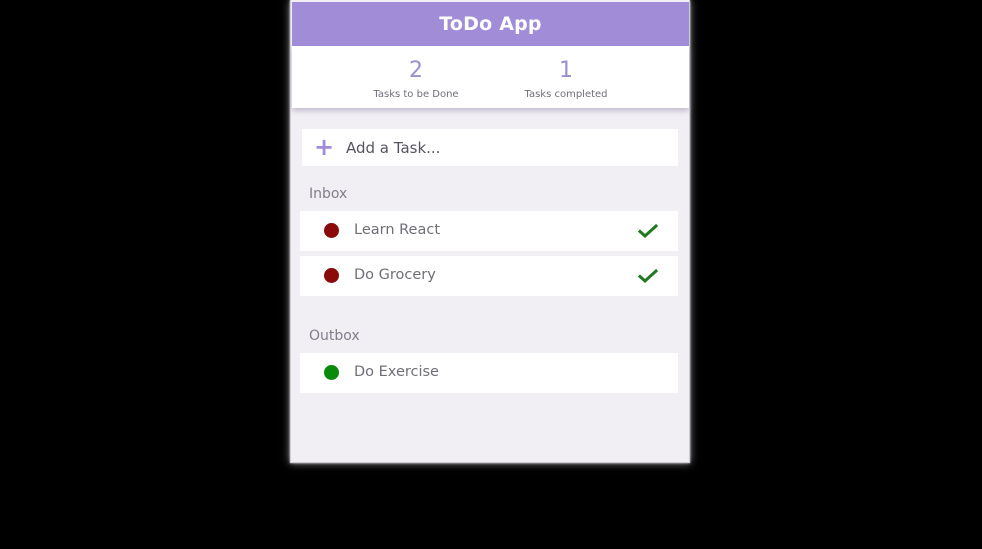 Image resolution: width=982 pixels, height=549 pixels. Describe the element at coordinates (489, 276) in the screenshot. I see `task-item: Do Grocery` at that location.